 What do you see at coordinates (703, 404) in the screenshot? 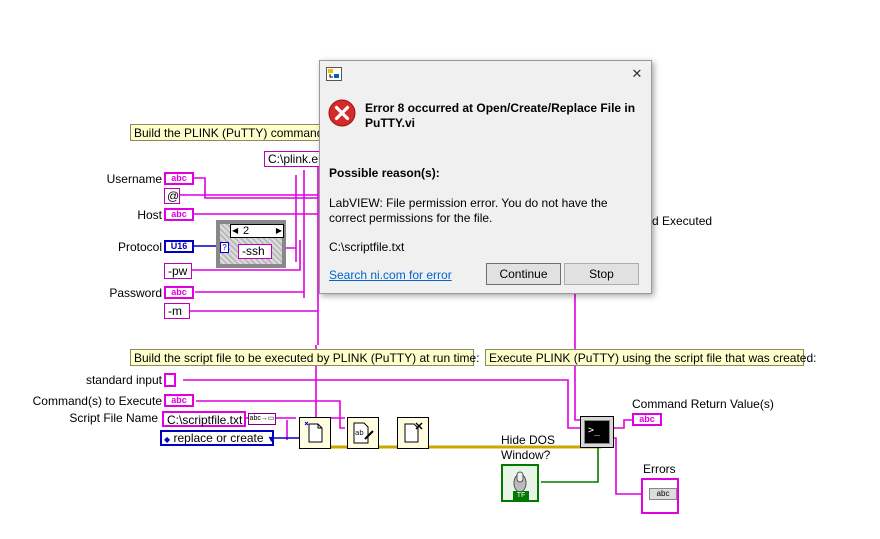
I see `label-command-return-value: Command Return Value(s)` at bounding box center [703, 404].